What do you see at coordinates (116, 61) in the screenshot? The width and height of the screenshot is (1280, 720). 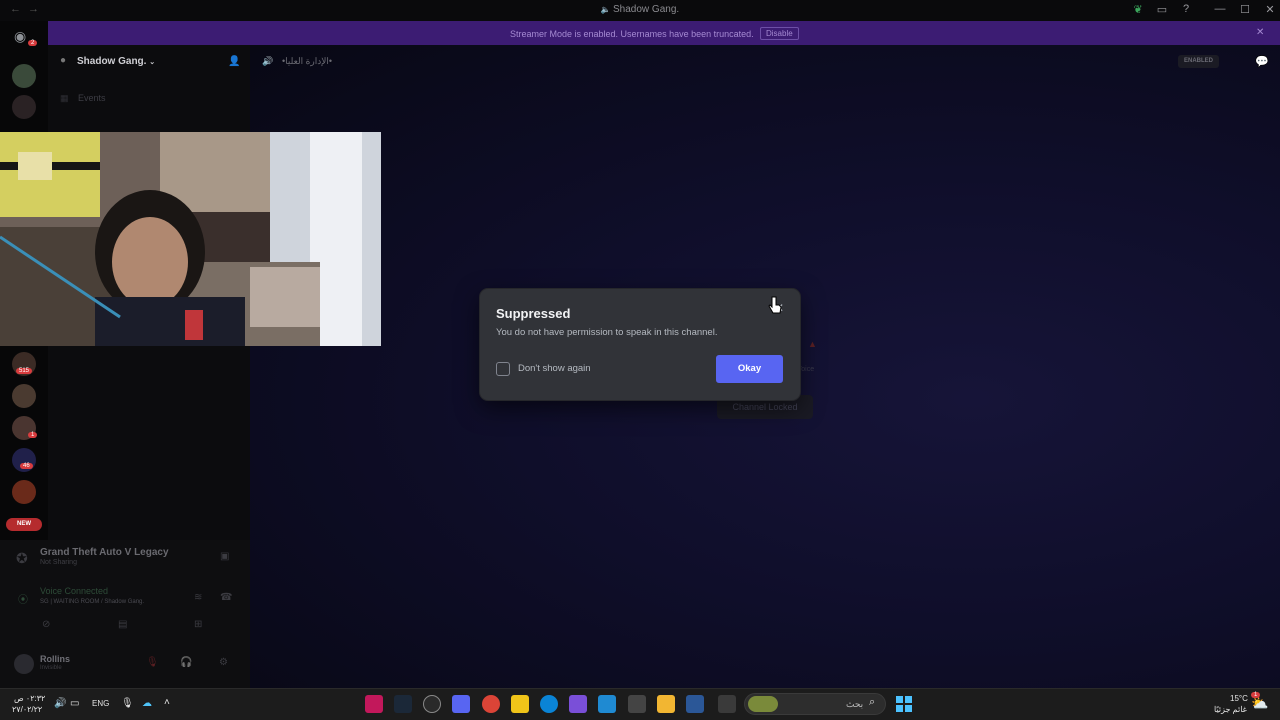 I see `server-name: Shadow Gang. ⌄` at bounding box center [116, 61].